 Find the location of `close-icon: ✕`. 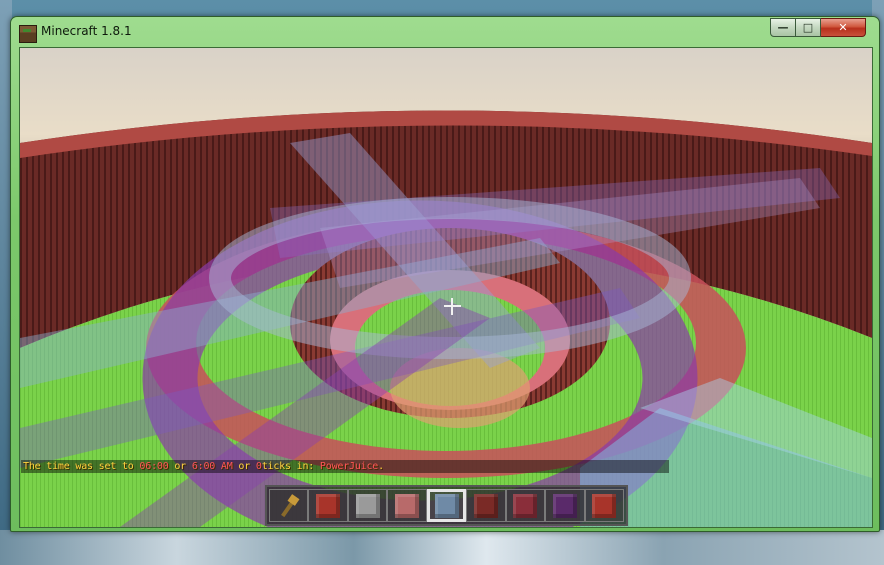

close-icon: ✕ is located at coordinates (843, 27).